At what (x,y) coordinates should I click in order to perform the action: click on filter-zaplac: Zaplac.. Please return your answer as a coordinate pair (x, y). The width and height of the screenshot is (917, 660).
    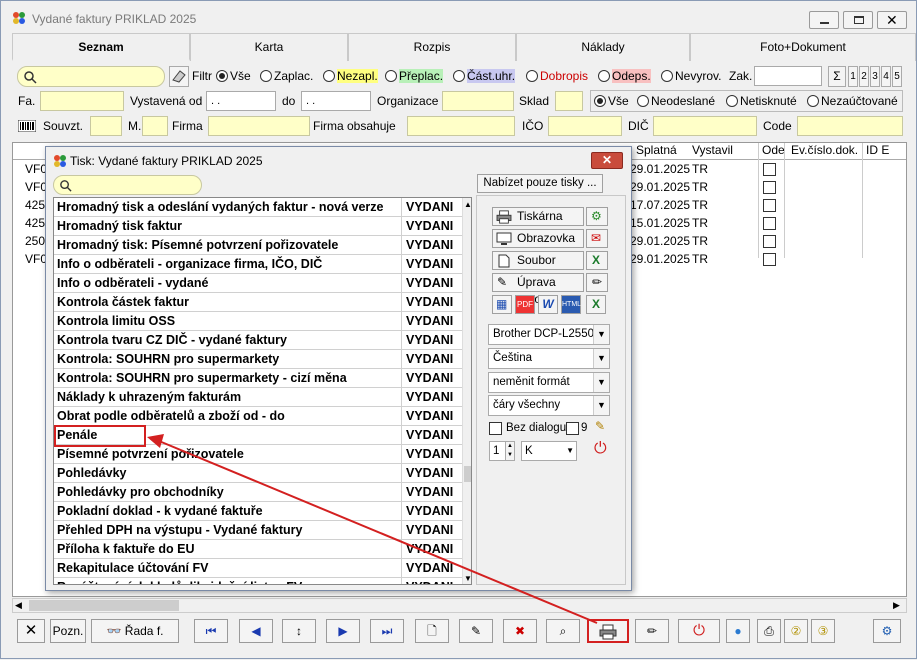
    Looking at the image, I should click on (286, 76).